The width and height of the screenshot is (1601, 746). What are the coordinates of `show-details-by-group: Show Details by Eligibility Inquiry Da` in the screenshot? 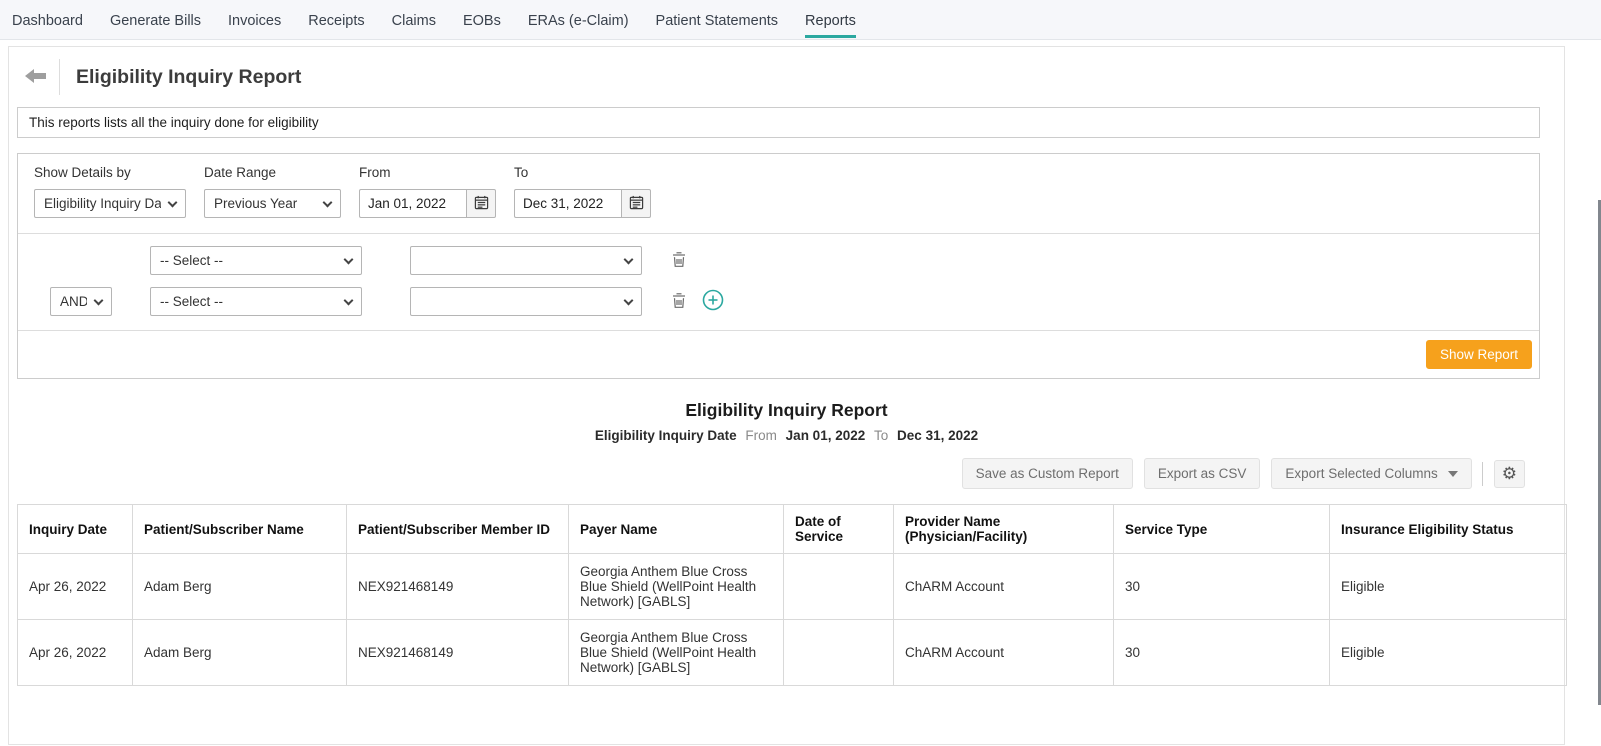 It's located at (110, 191).